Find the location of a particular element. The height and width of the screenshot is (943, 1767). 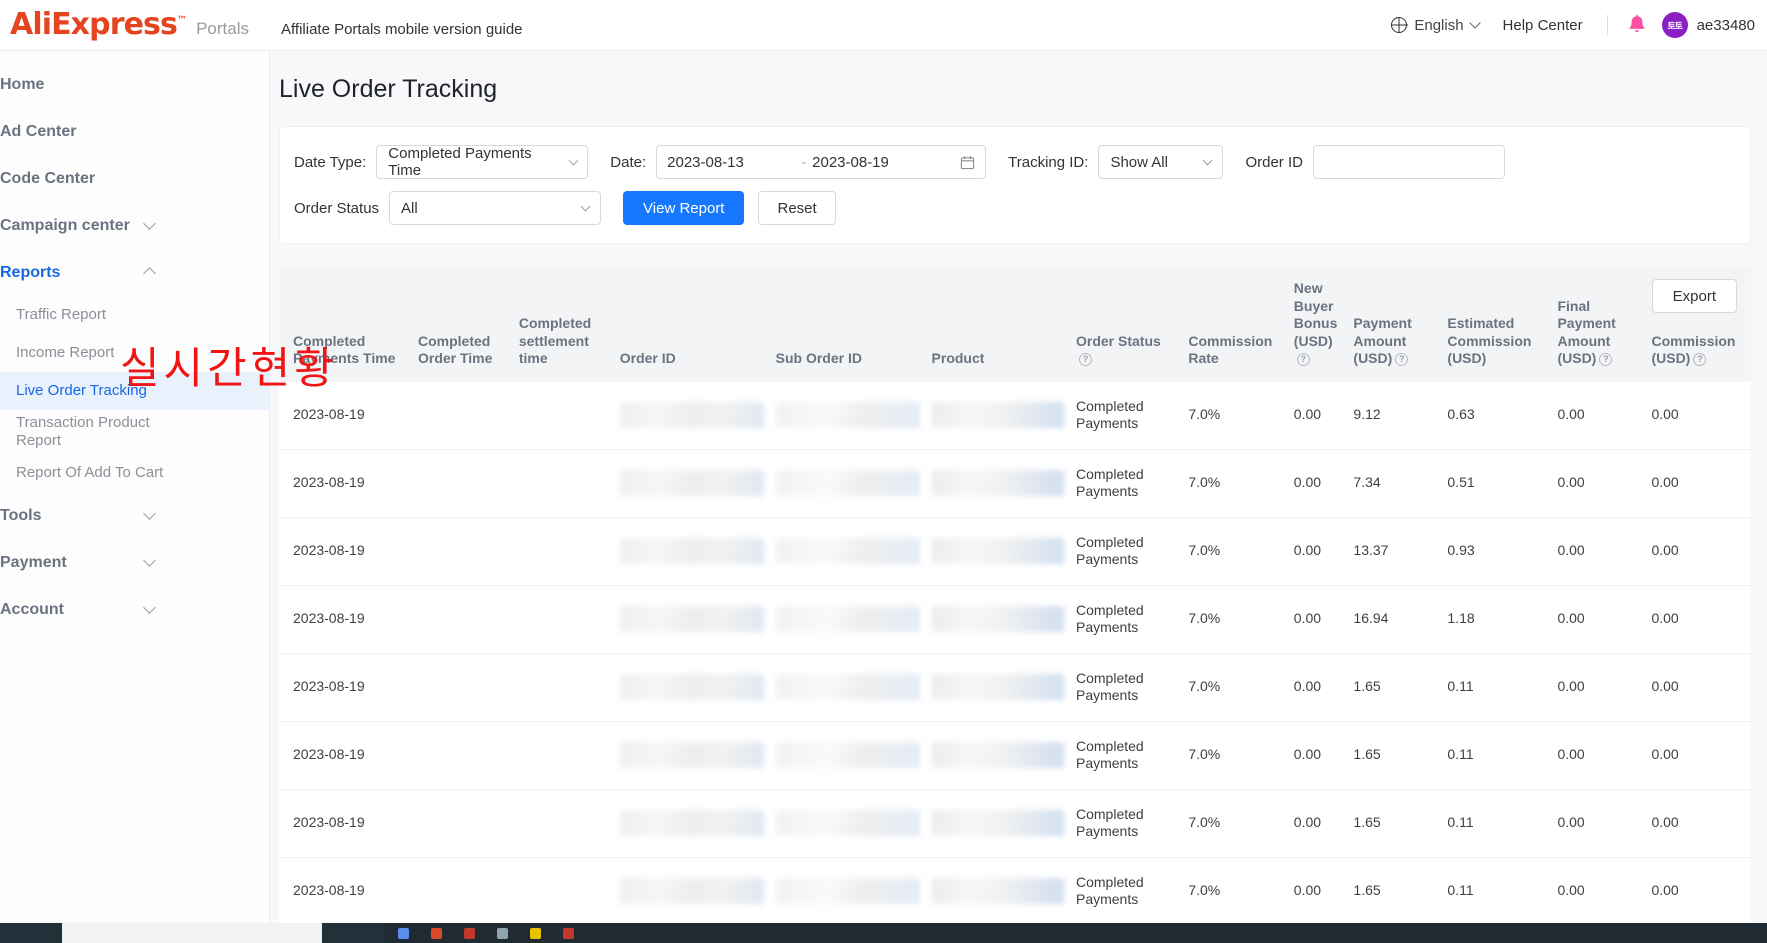

sidebar-item-account: Account is located at coordinates (134, 609).